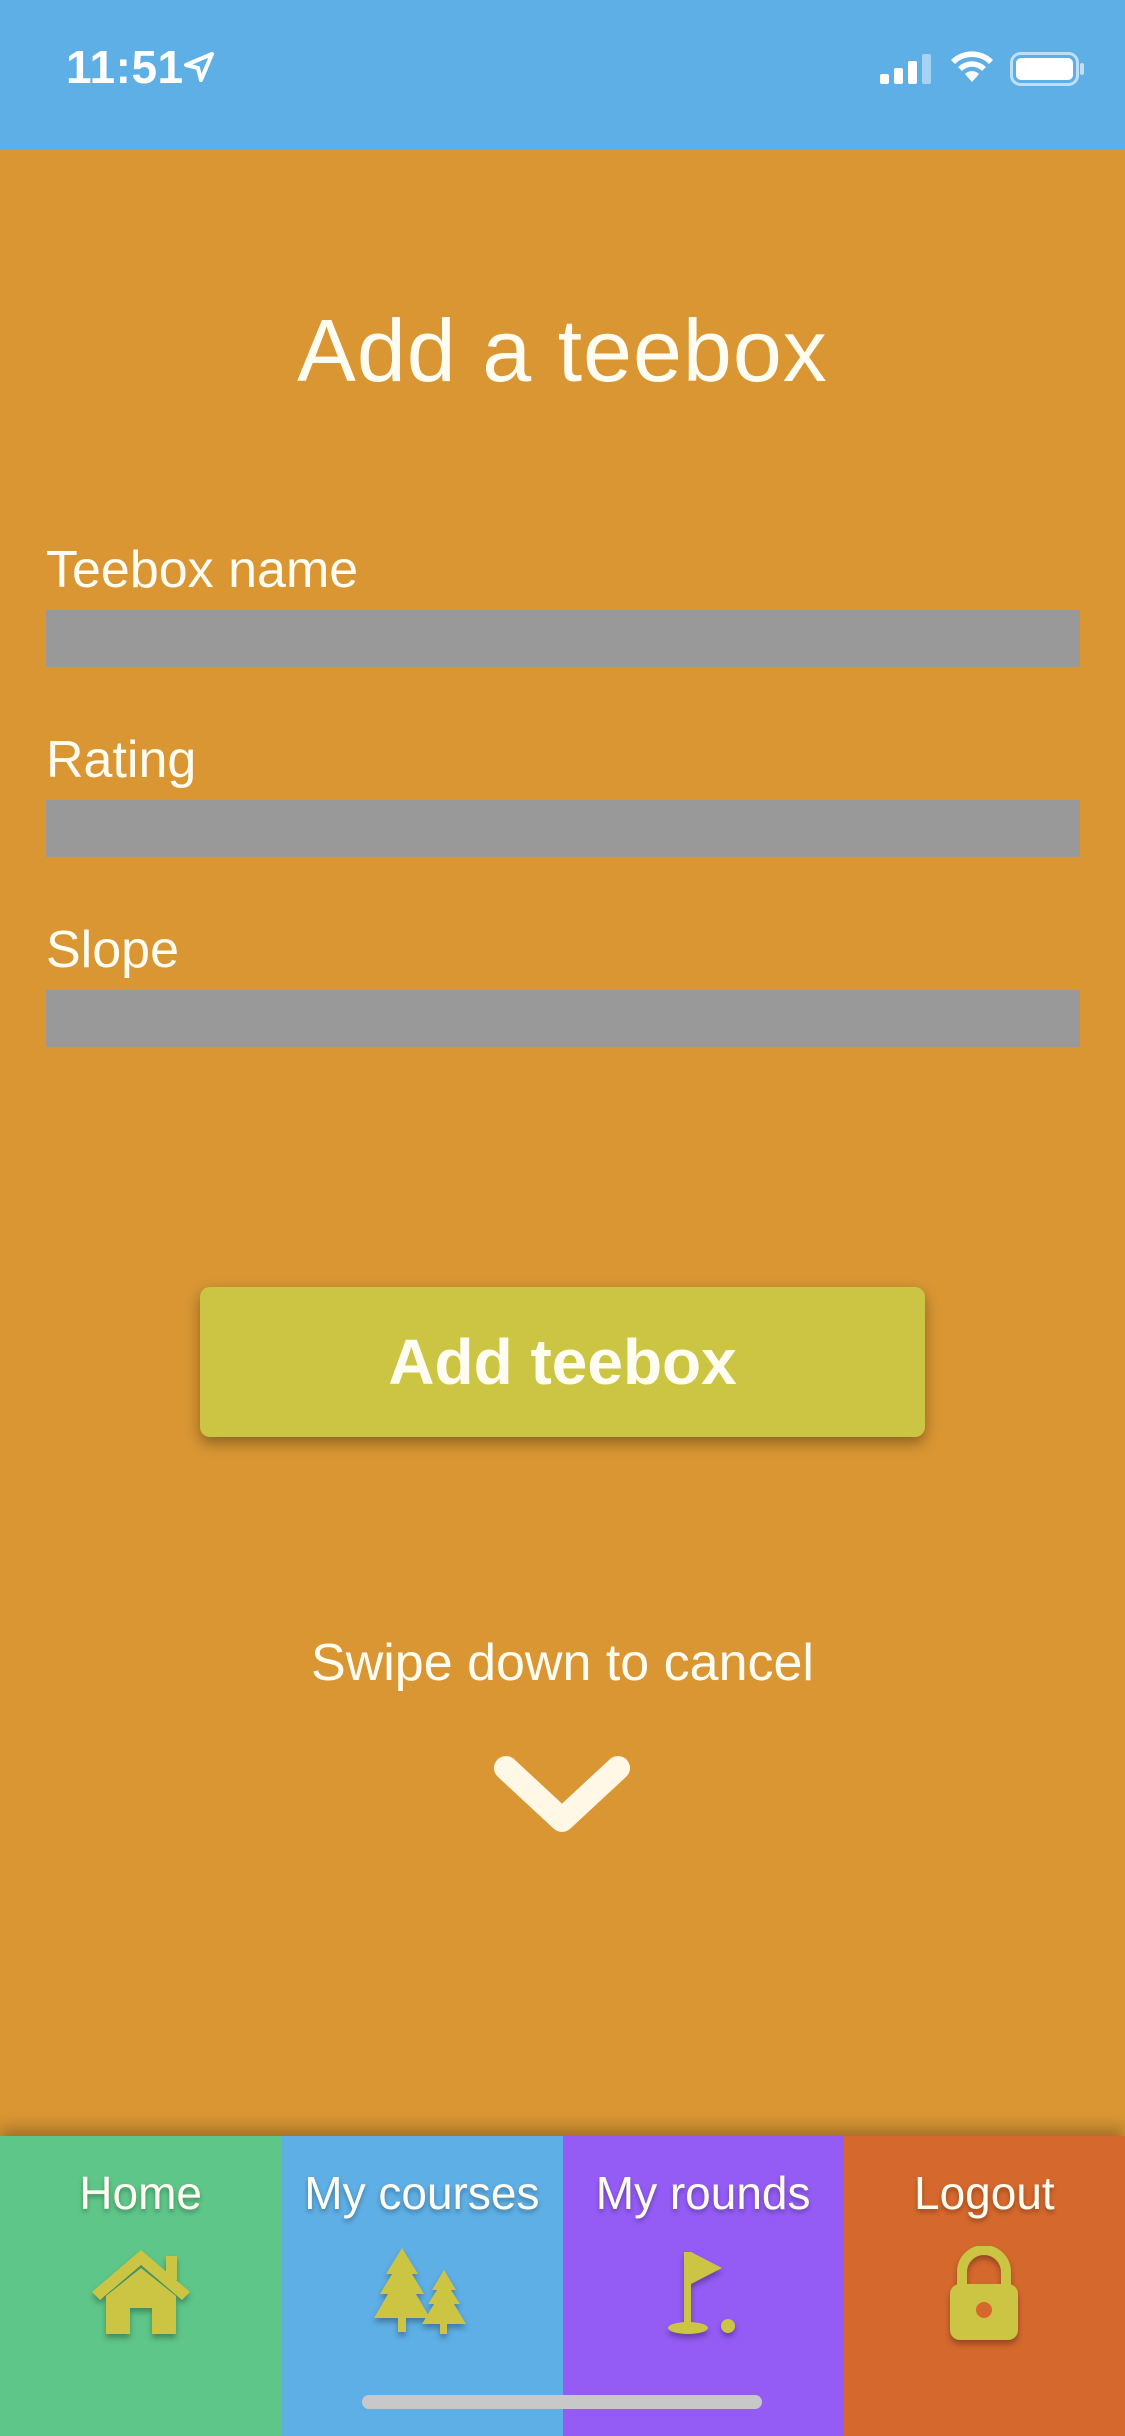 The height and width of the screenshot is (2436, 1125). What do you see at coordinates (984, 2296) in the screenshot?
I see `lock-icon` at bounding box center [984, 2296].